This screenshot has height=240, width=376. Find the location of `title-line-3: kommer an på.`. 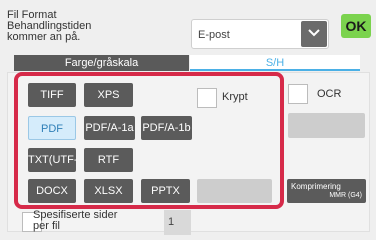

title-line-3: kommer an på. is located at coordinates (44, 37).